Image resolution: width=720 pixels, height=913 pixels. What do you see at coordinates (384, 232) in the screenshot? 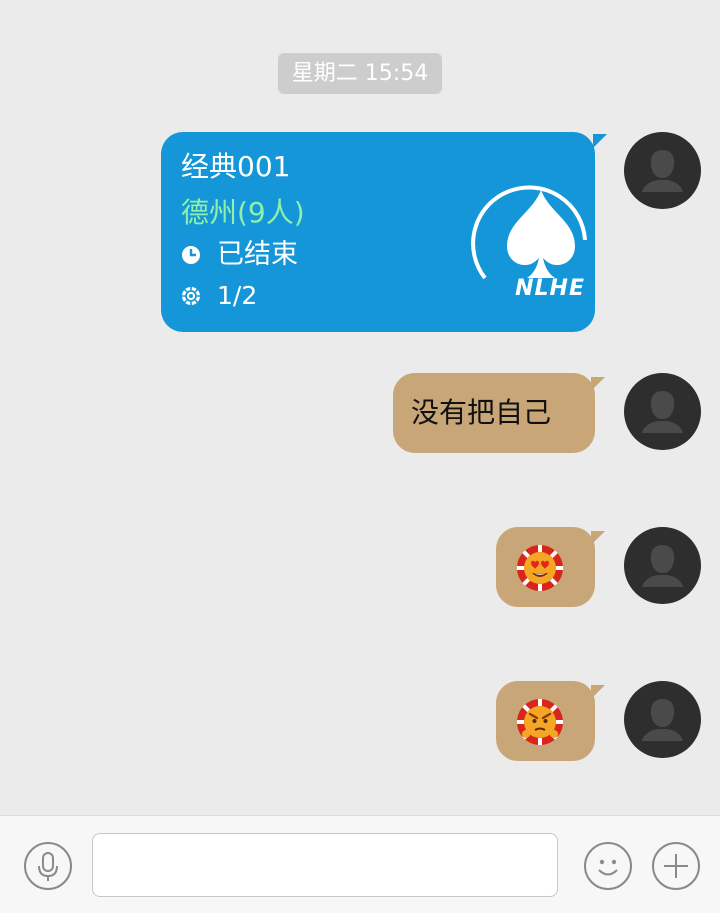
I see `game-card-message: 经典001 德州(9人) 已结束 1/2 NLHE` at bounding box center [384, 232].